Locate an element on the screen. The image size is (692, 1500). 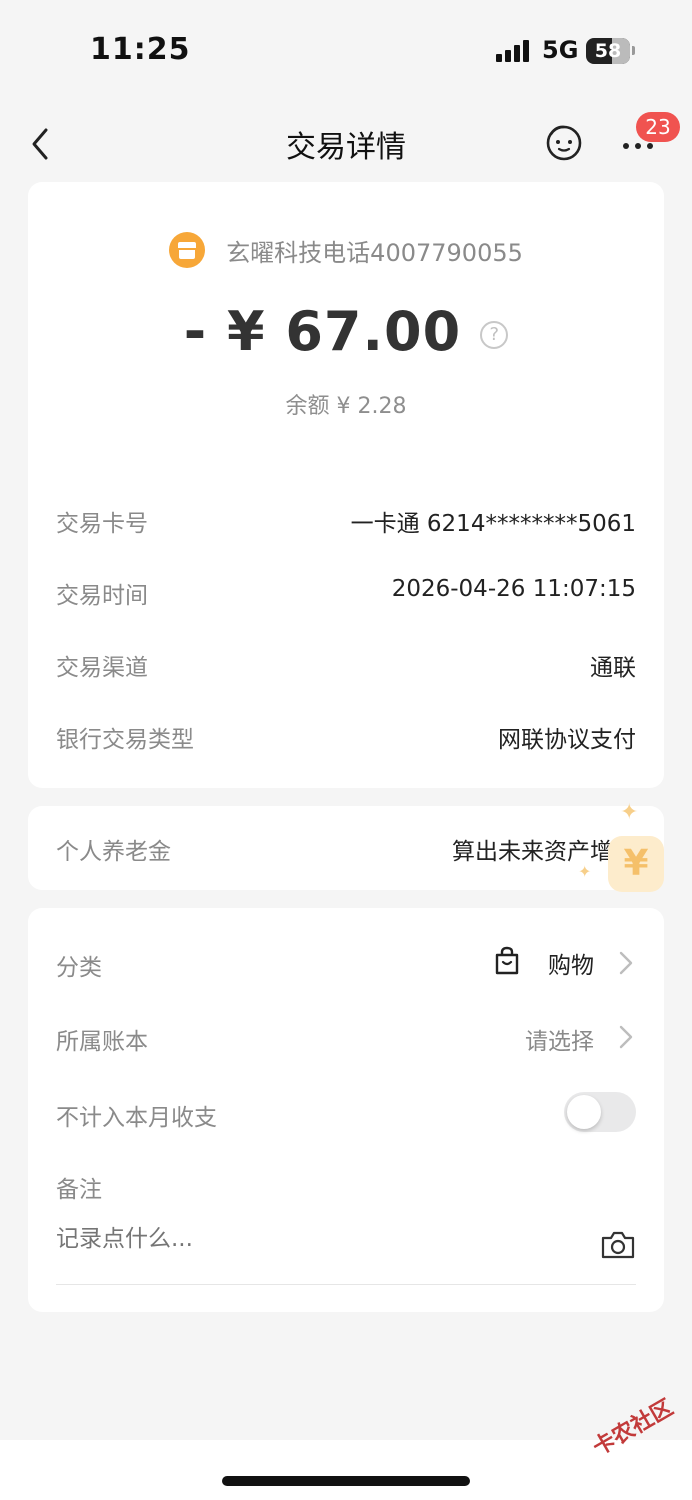
shopping-bag-icon is located at coordinates (507, 960).